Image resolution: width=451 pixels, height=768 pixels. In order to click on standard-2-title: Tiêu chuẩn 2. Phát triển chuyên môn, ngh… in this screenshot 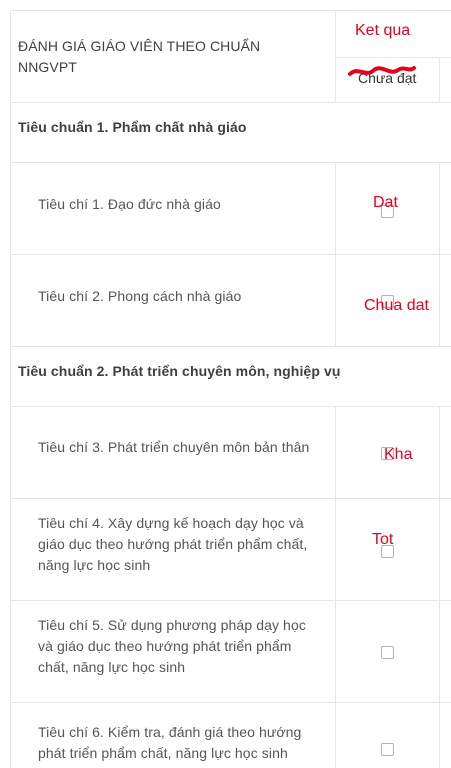, I will do `click(179, 371)`.